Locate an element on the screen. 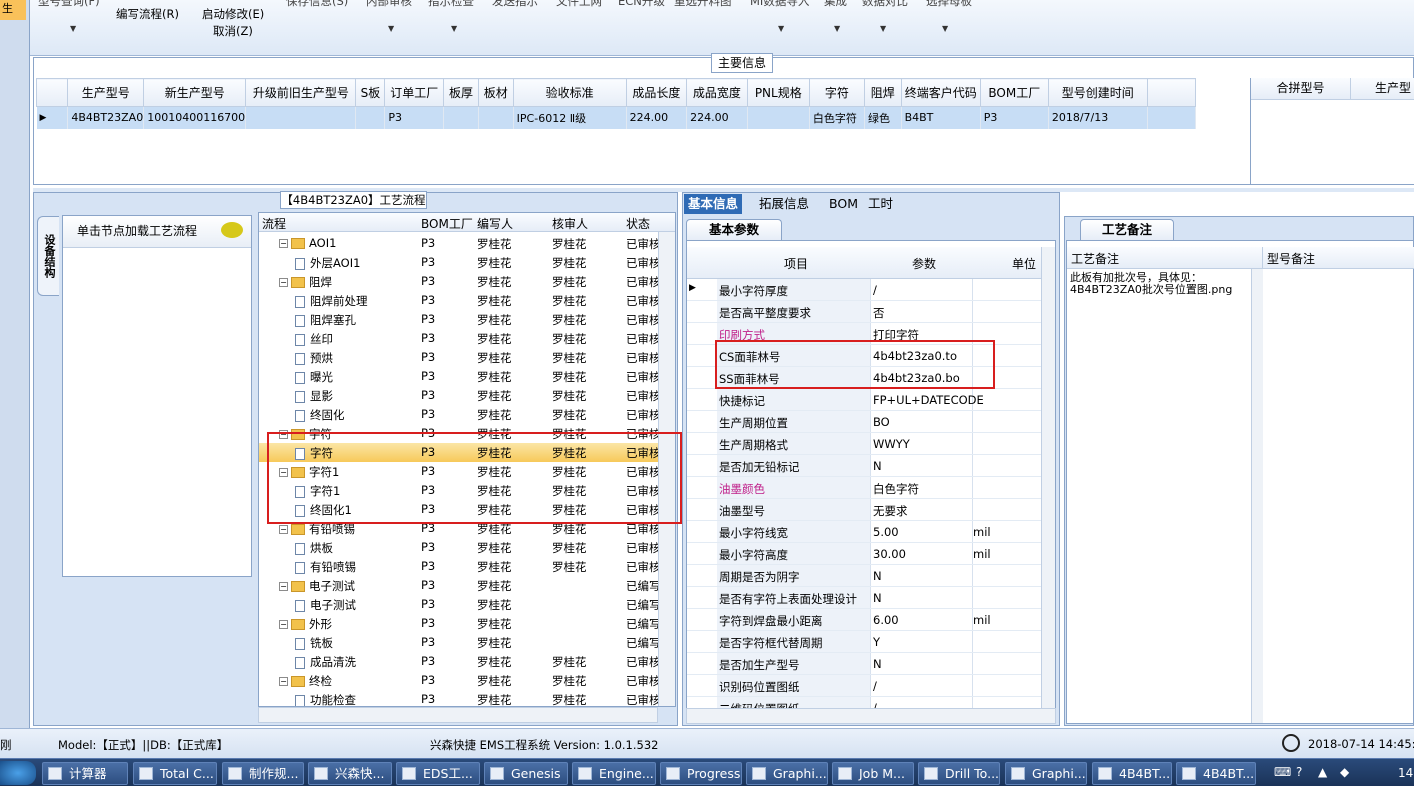  param-row: 是否有字符上表面处理设计 N is located at coordinates (864, 598).